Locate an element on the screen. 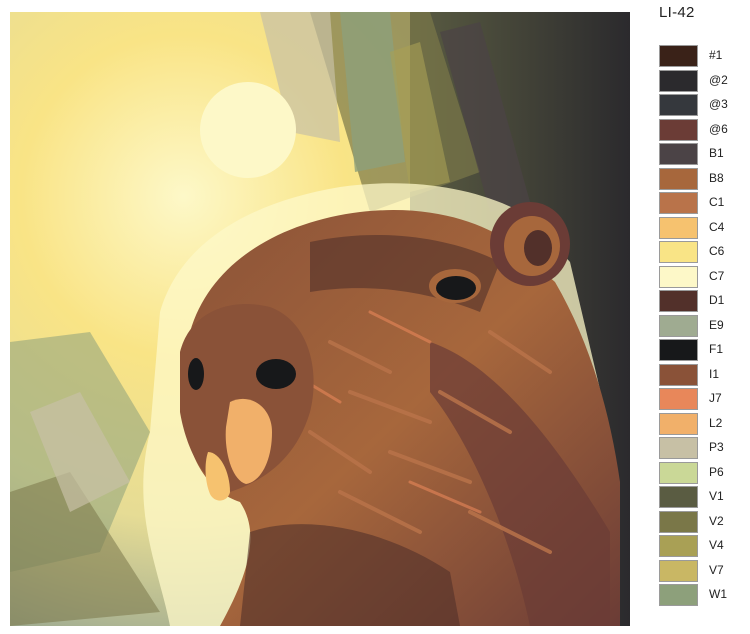 This screenshot has height=634, width=750. color-code-label: B8 is located at coordinates (716, 177).